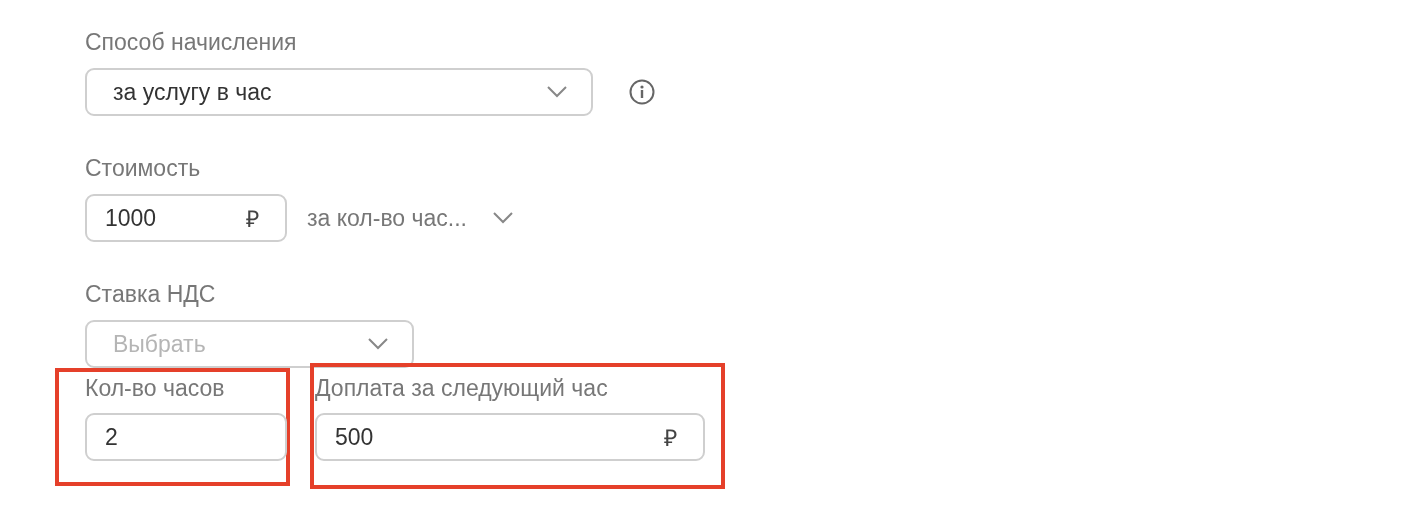 The width and height of the screenshot is (1418, 518). Describe the element at coordinates (642, 92) in the screenshot. I see `info-icon` at that location.